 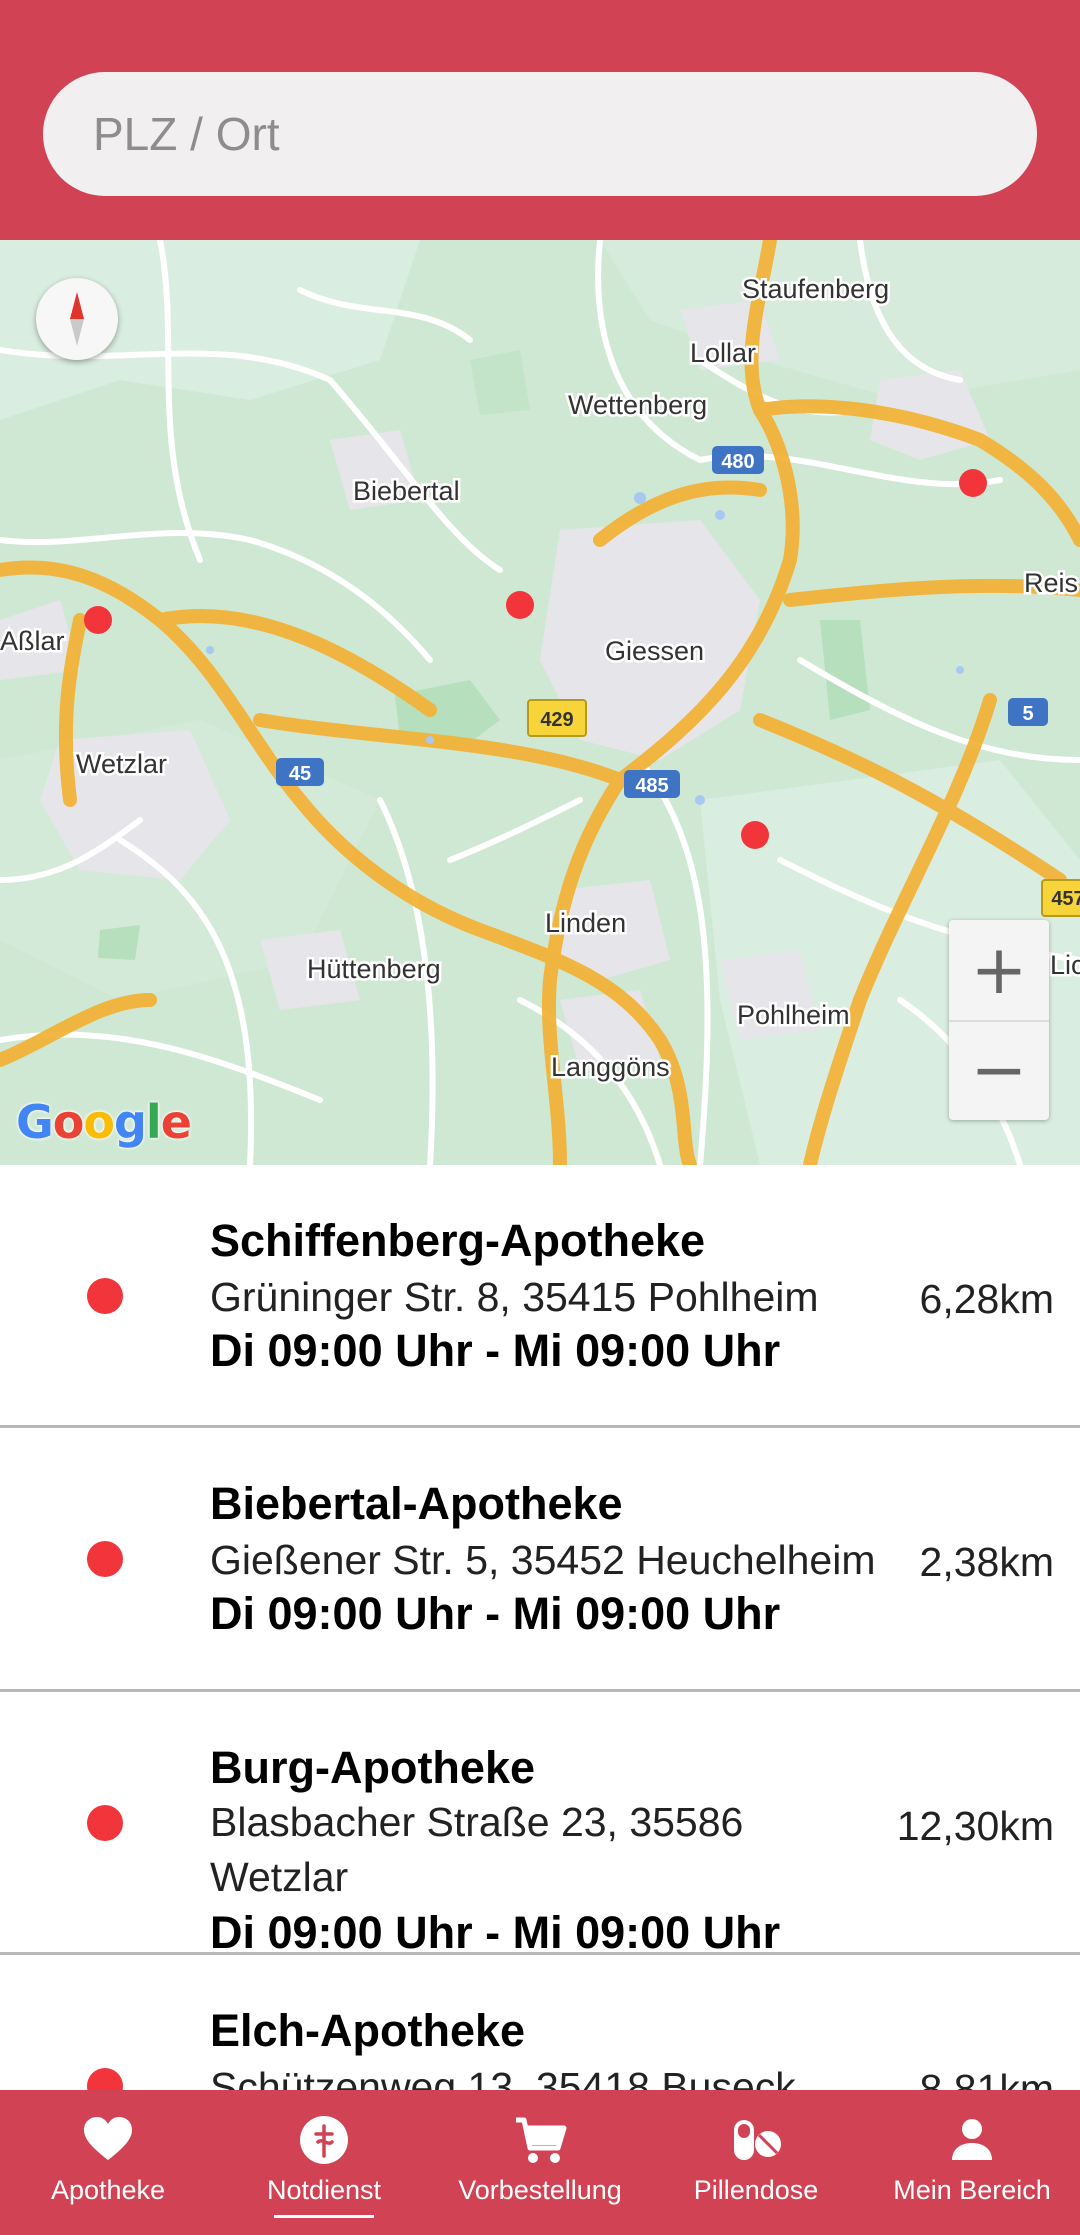 I want to click on shield-a480: 480, so click(x=737, y=462).